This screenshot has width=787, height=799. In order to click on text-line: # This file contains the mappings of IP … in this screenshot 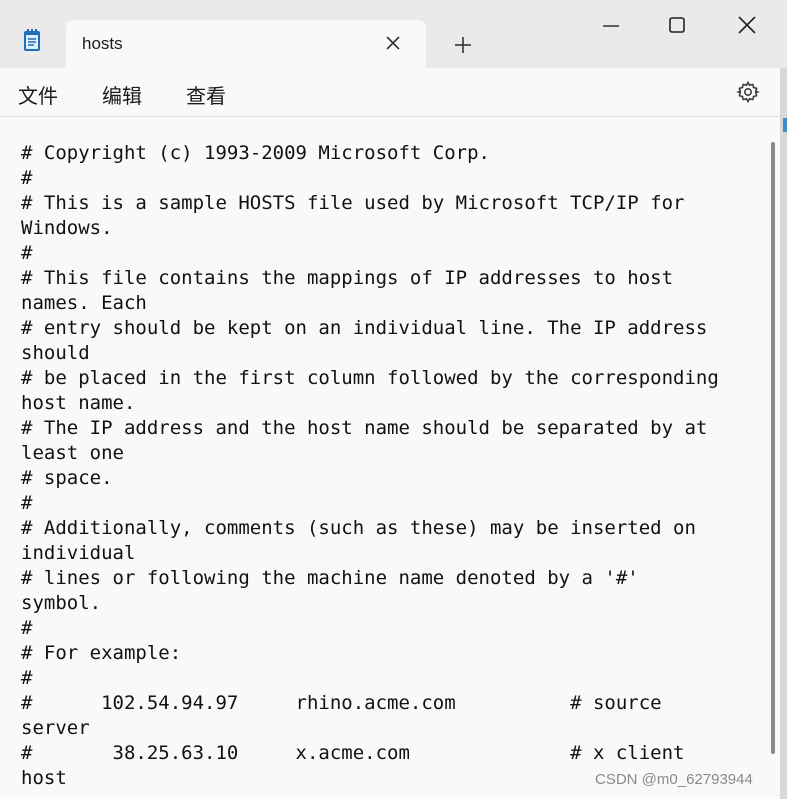, I will do `click(391, 278)`.